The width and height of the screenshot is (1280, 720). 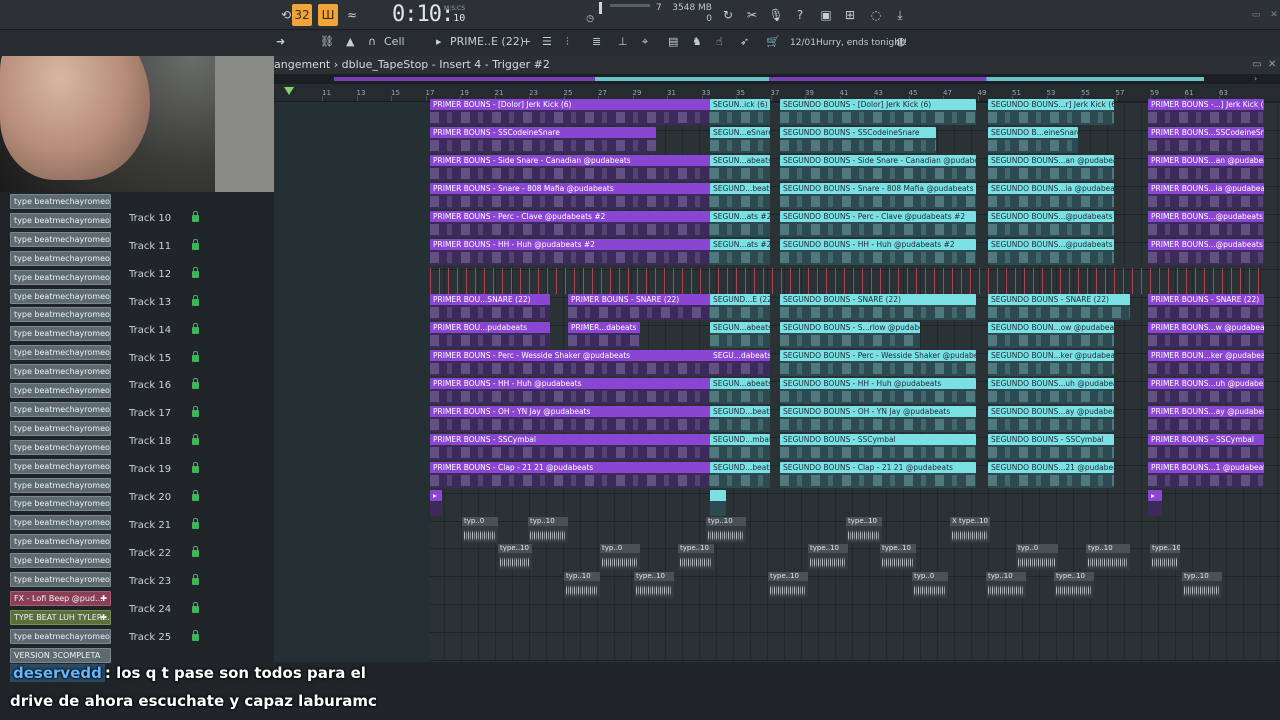 I want to click on pattern-clip: SEGUNDO B...eineSnare, so click(x=1033, y=139).